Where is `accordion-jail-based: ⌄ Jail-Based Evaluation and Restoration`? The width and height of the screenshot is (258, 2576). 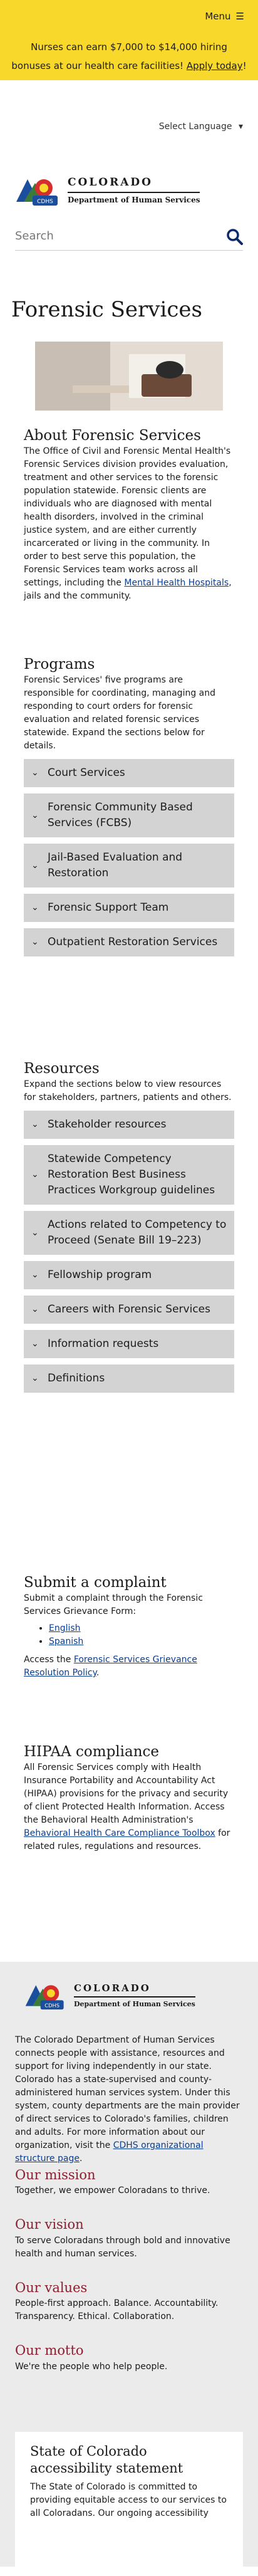 accordion-jail-based: ⌄ Jail-Based Evaluation and Restoration is located at coordinates (129, 865).